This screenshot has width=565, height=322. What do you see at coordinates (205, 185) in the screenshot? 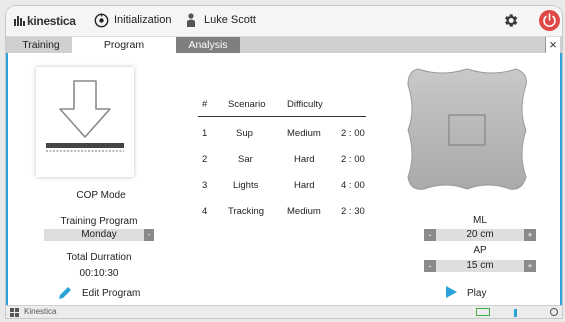
I see `row-number: 3` at bounding box center [205, 185].